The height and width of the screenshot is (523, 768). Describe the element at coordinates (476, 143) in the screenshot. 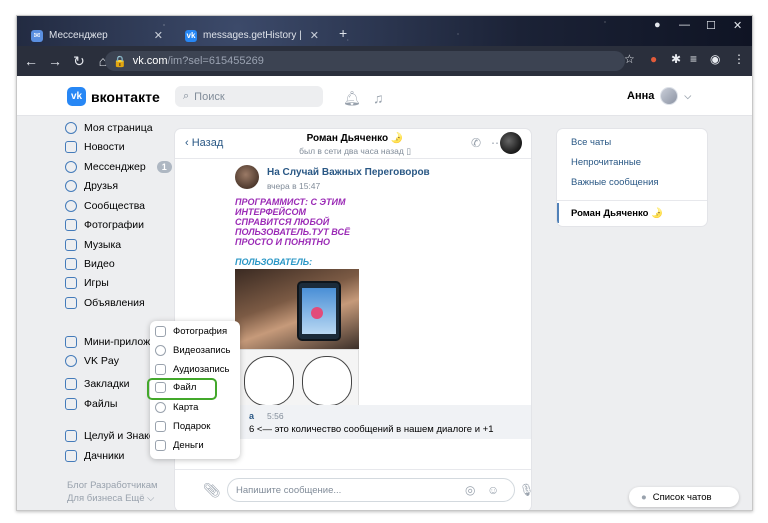

I see `phone-icon: ✆` at that location.